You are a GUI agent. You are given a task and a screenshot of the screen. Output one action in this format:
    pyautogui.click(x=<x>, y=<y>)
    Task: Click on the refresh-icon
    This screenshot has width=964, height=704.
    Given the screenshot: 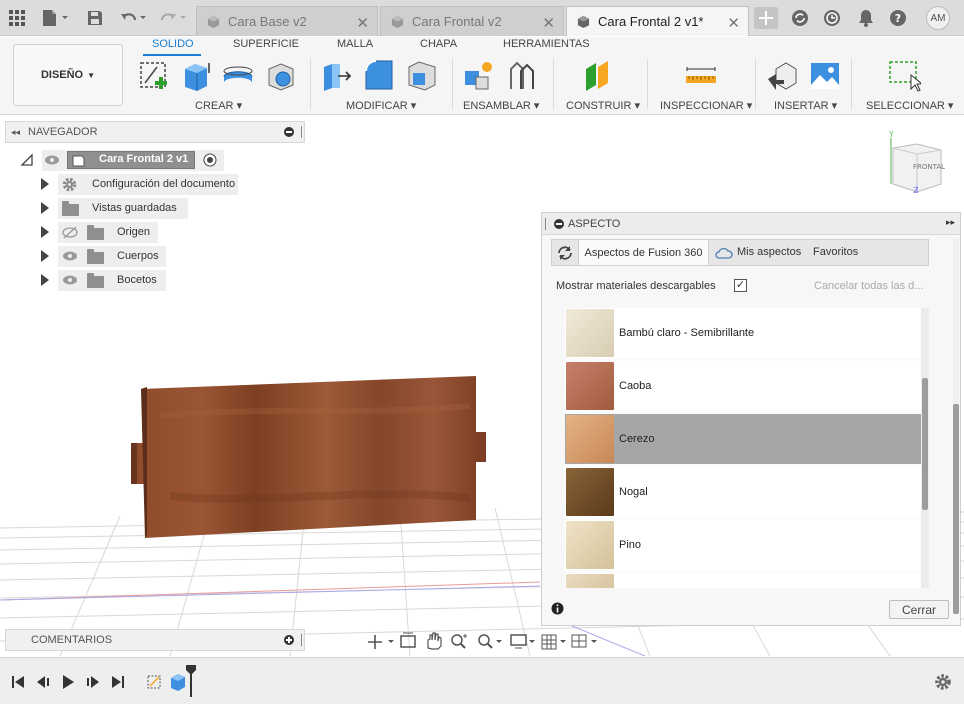 What is the action you would take?
    pyautogui.click(x=565, y=253)
    